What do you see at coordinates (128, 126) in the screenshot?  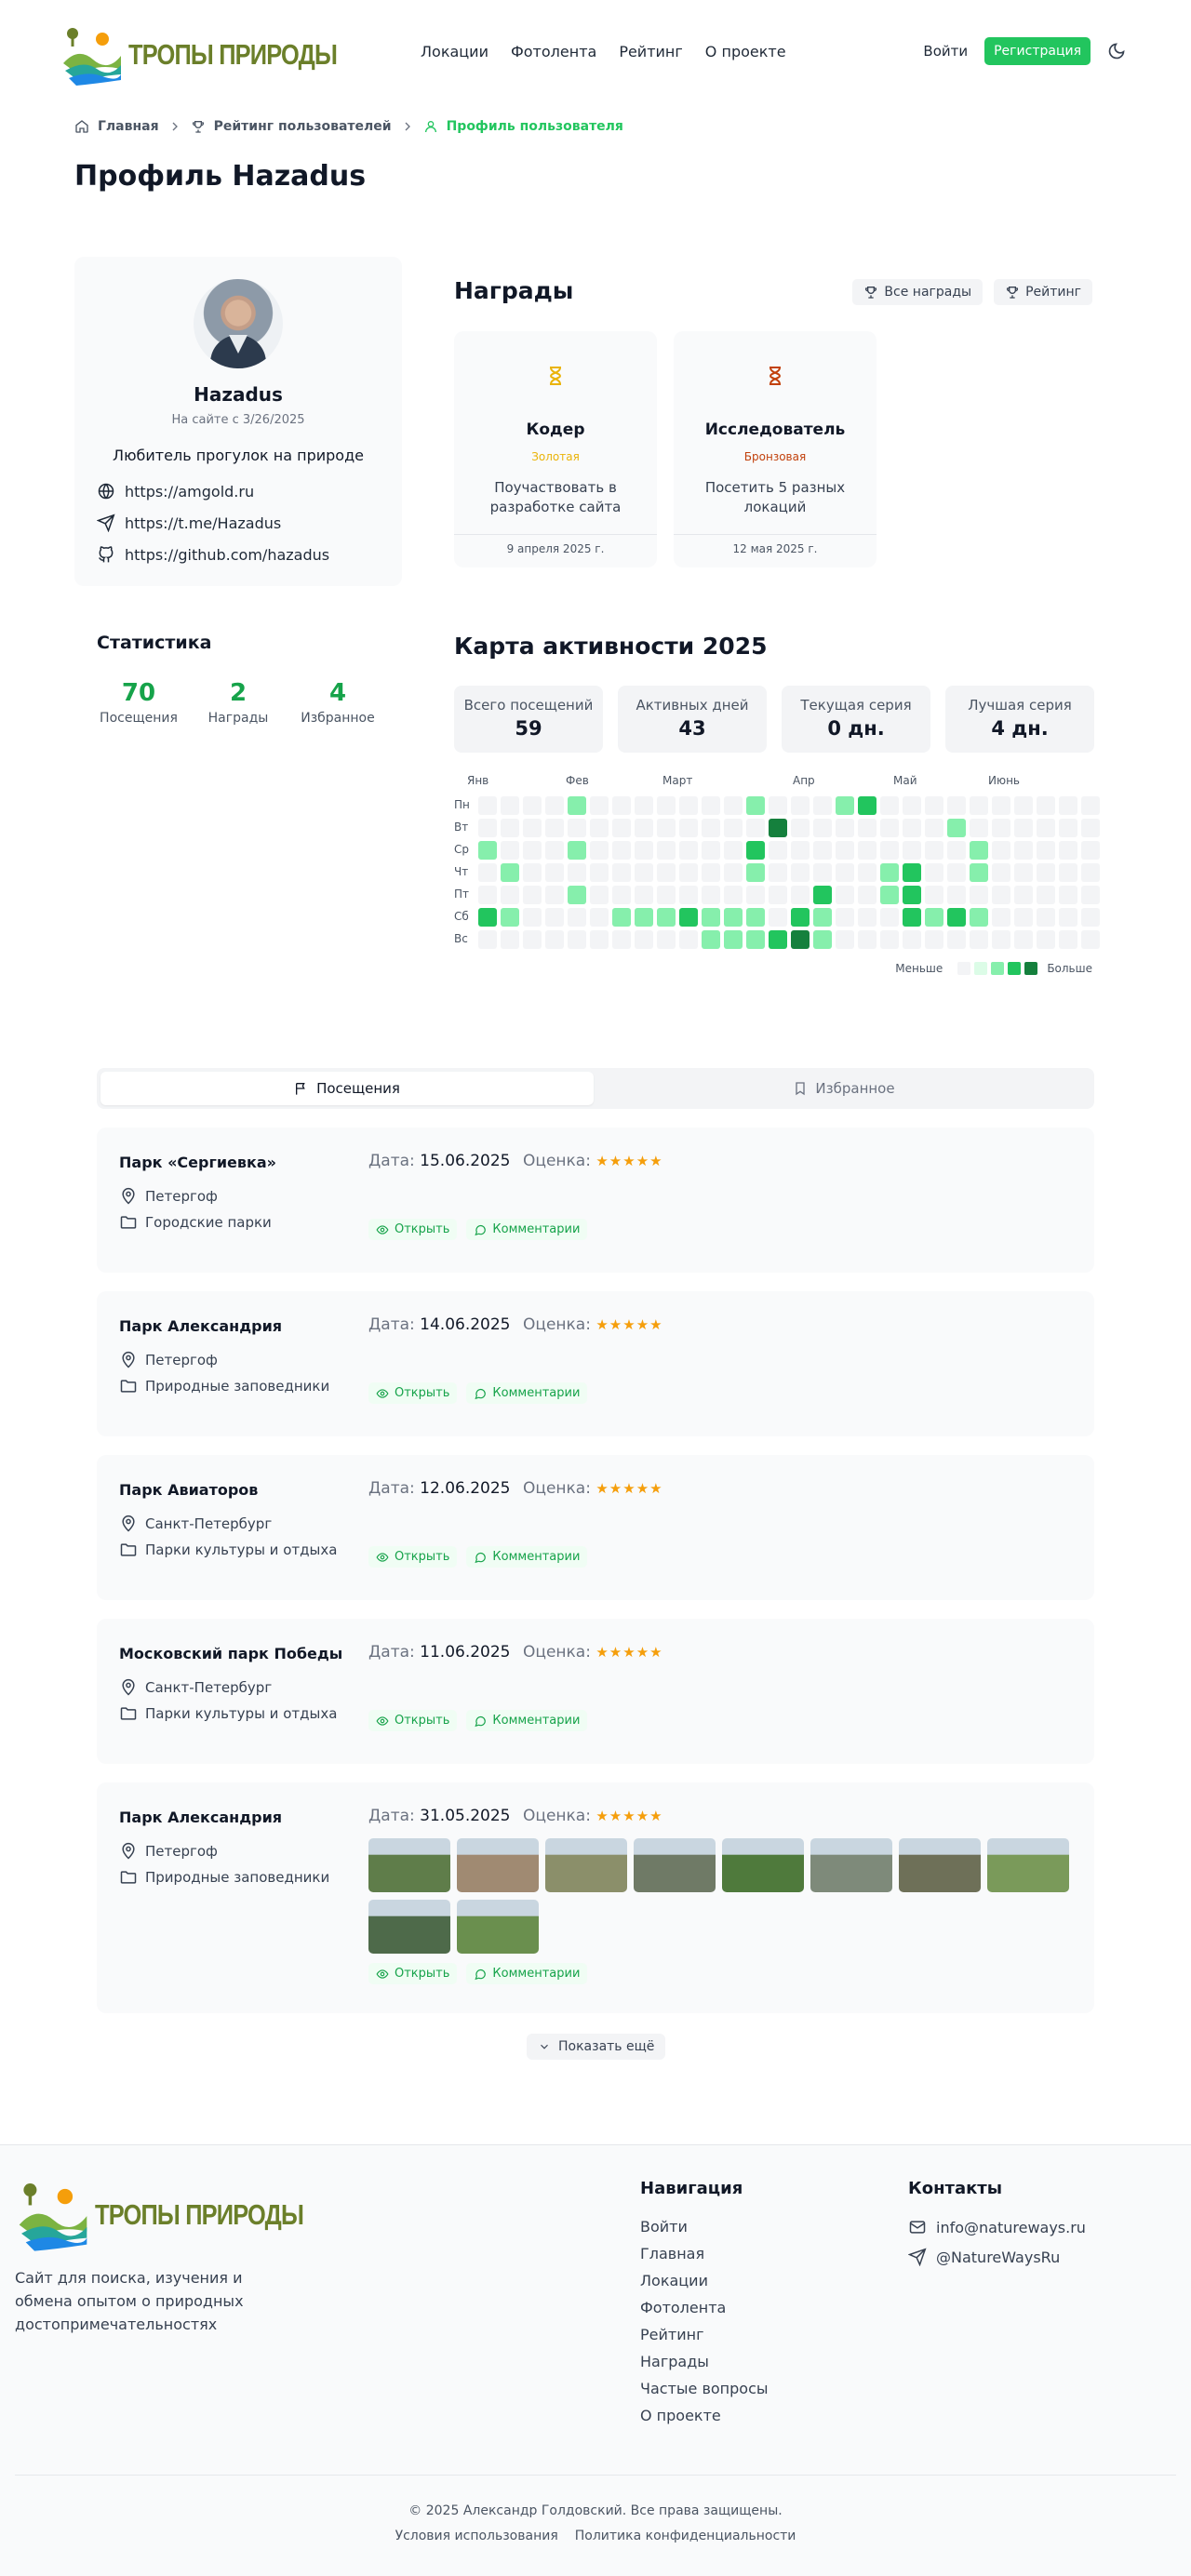 I see `breadcrumb-home: Главная` at bounding box center [128, 126].